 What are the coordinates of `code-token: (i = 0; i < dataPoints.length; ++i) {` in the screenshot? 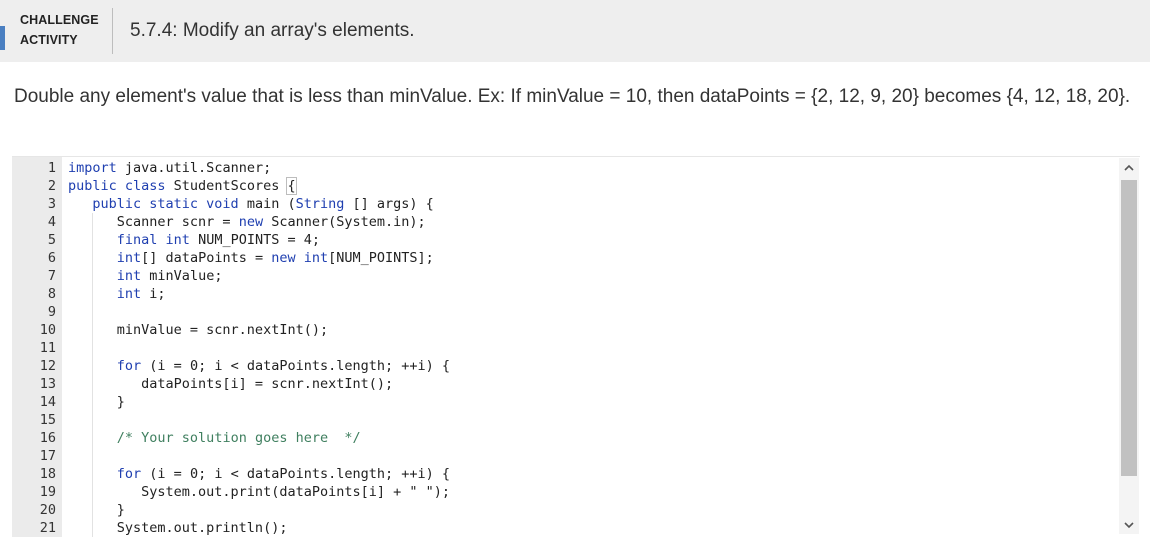 It's located at (296, 366).